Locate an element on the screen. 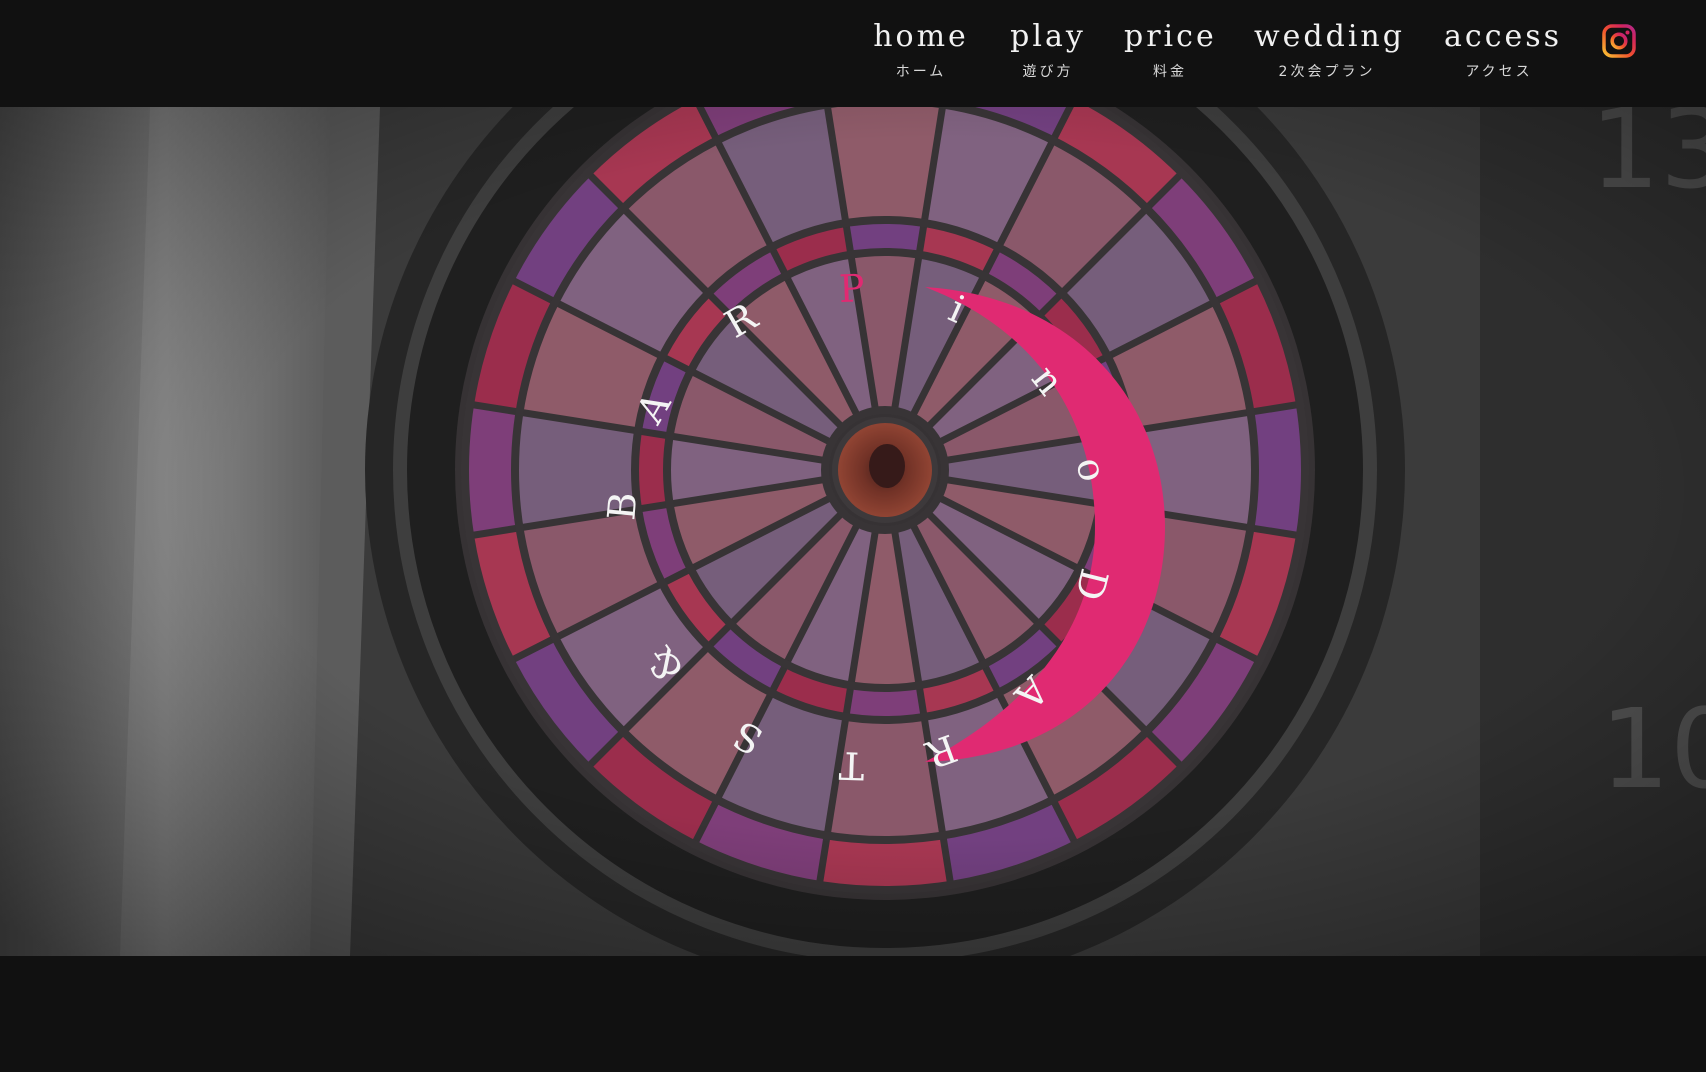  nav-item-price: price 料金 is located at coordinates (1170, 49).